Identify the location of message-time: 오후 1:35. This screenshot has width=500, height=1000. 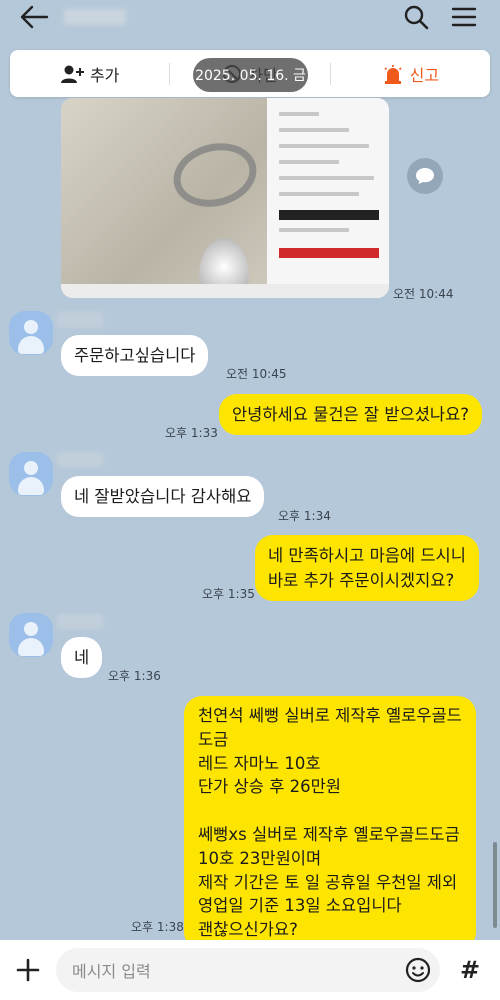
(228, 594).